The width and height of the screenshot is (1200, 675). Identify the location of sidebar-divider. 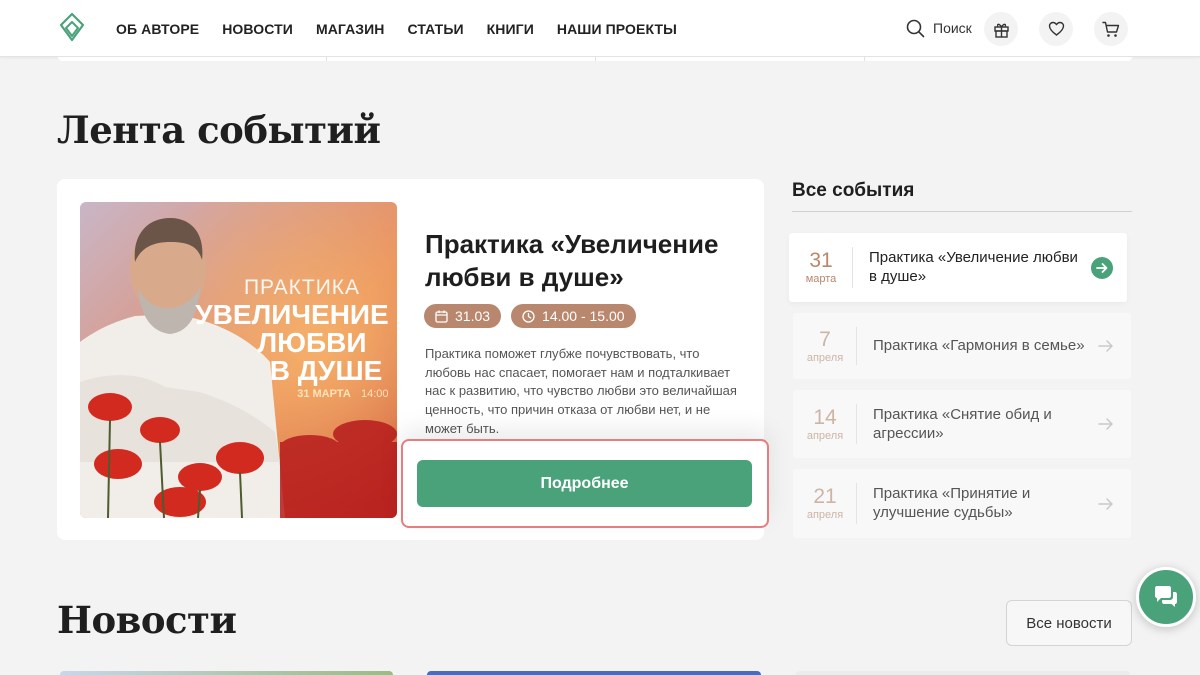
(962, 211).